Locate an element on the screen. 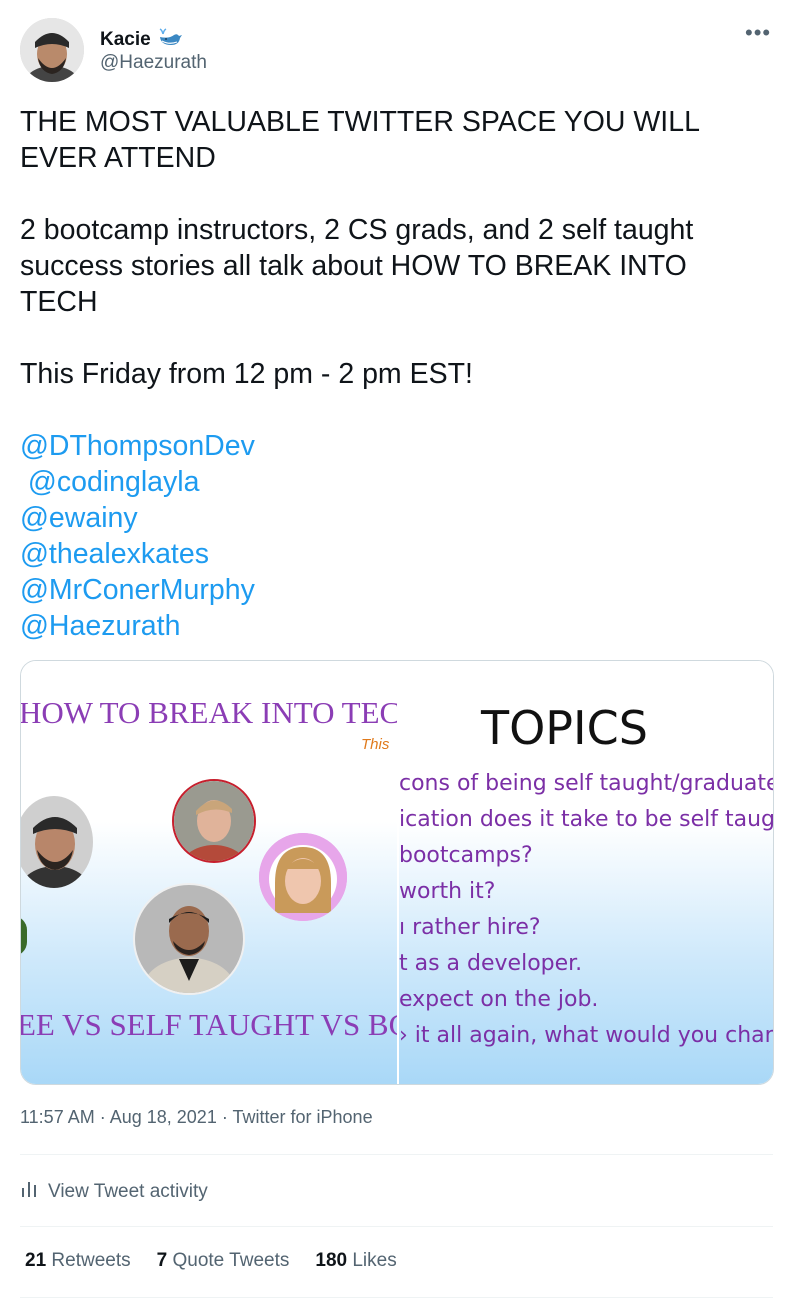 The image size is (798, 1302). tweet-headline-line-2: EVER ATTEND is located at coordinates (118, 158).